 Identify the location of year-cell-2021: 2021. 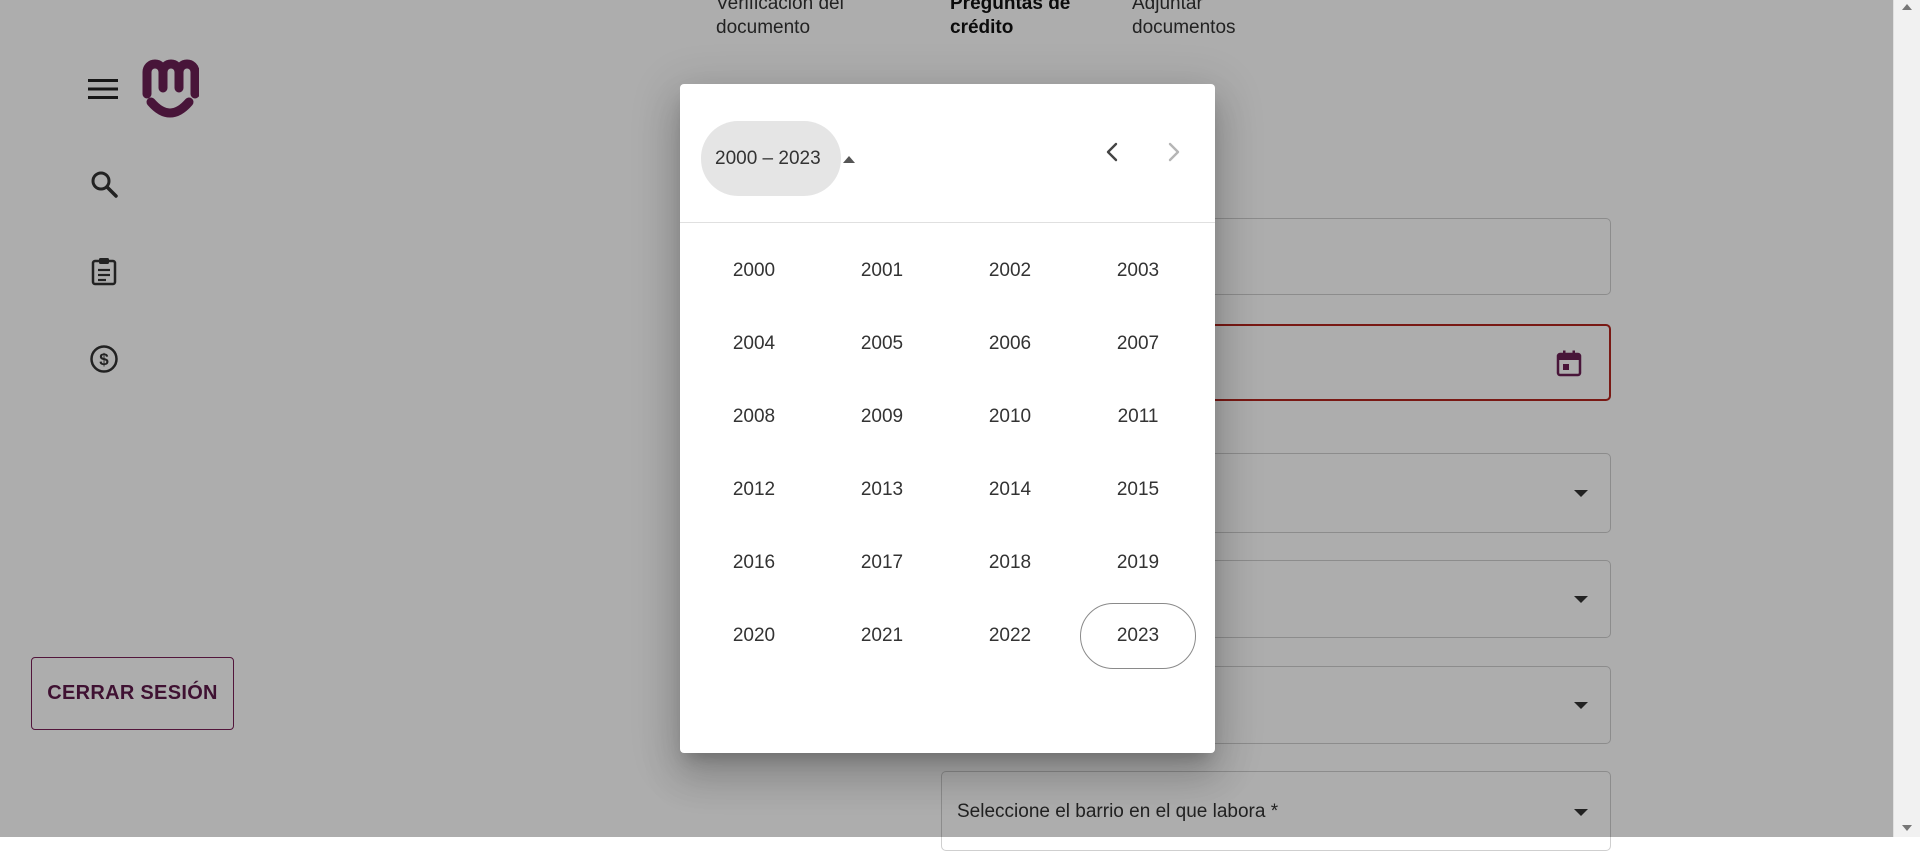
(882, 636).